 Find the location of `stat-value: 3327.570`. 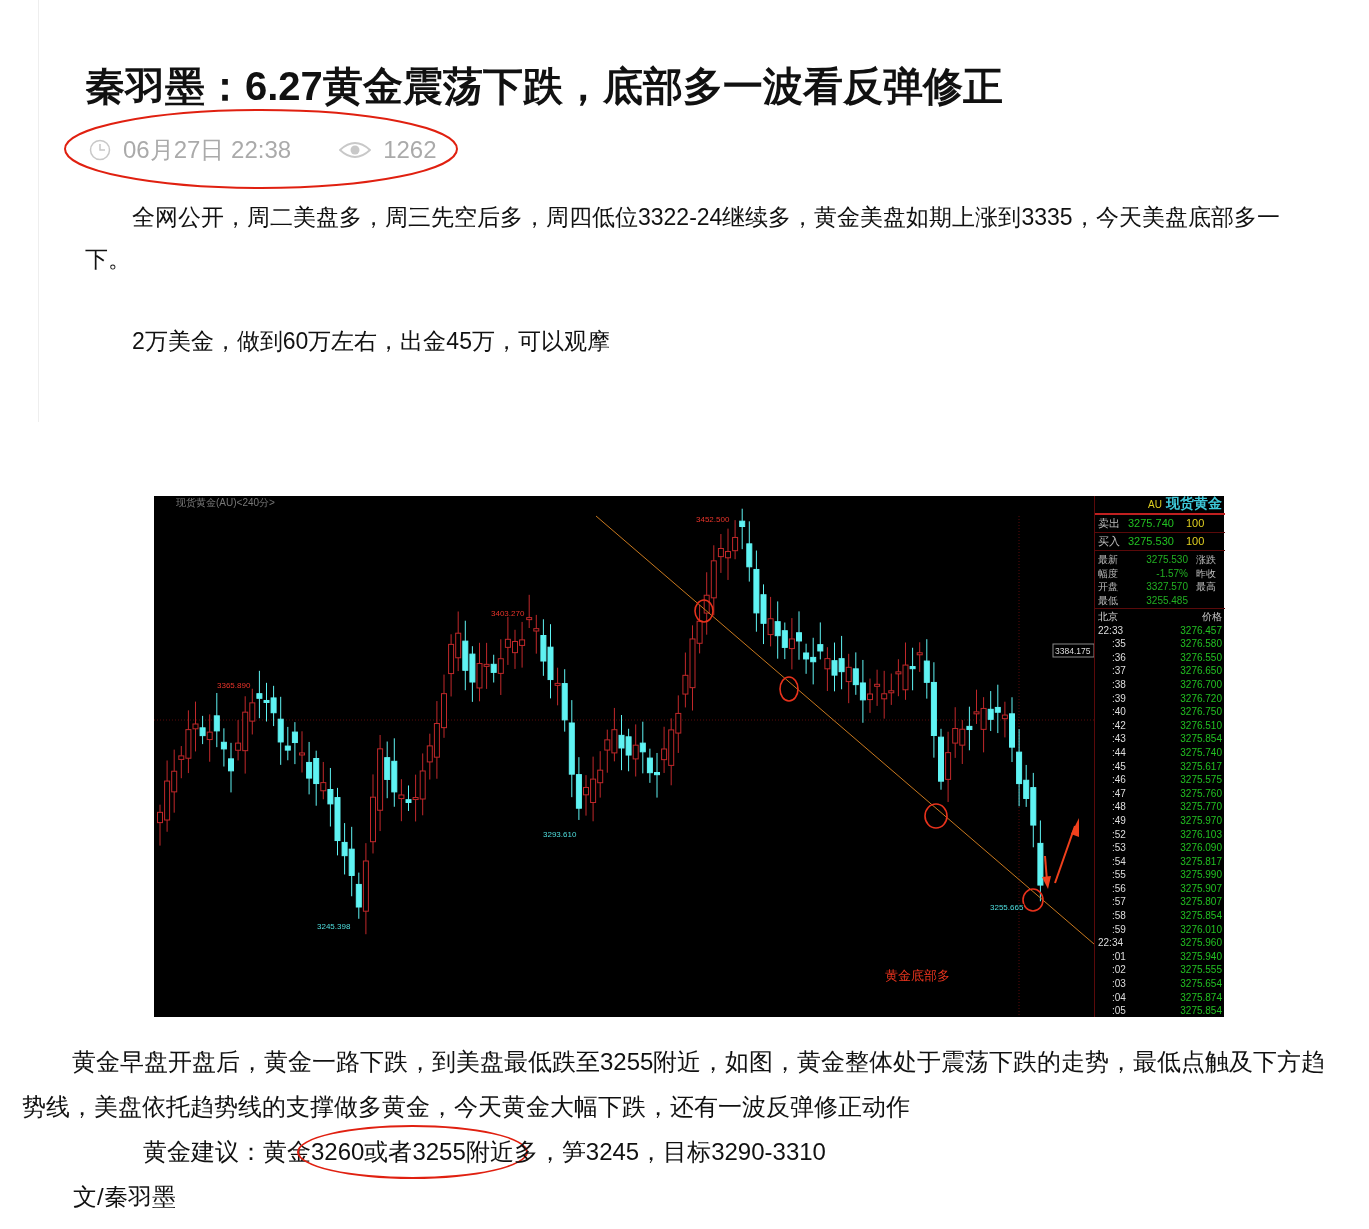

stat-value: 3327.570 is located at coordinates (1166, 587).